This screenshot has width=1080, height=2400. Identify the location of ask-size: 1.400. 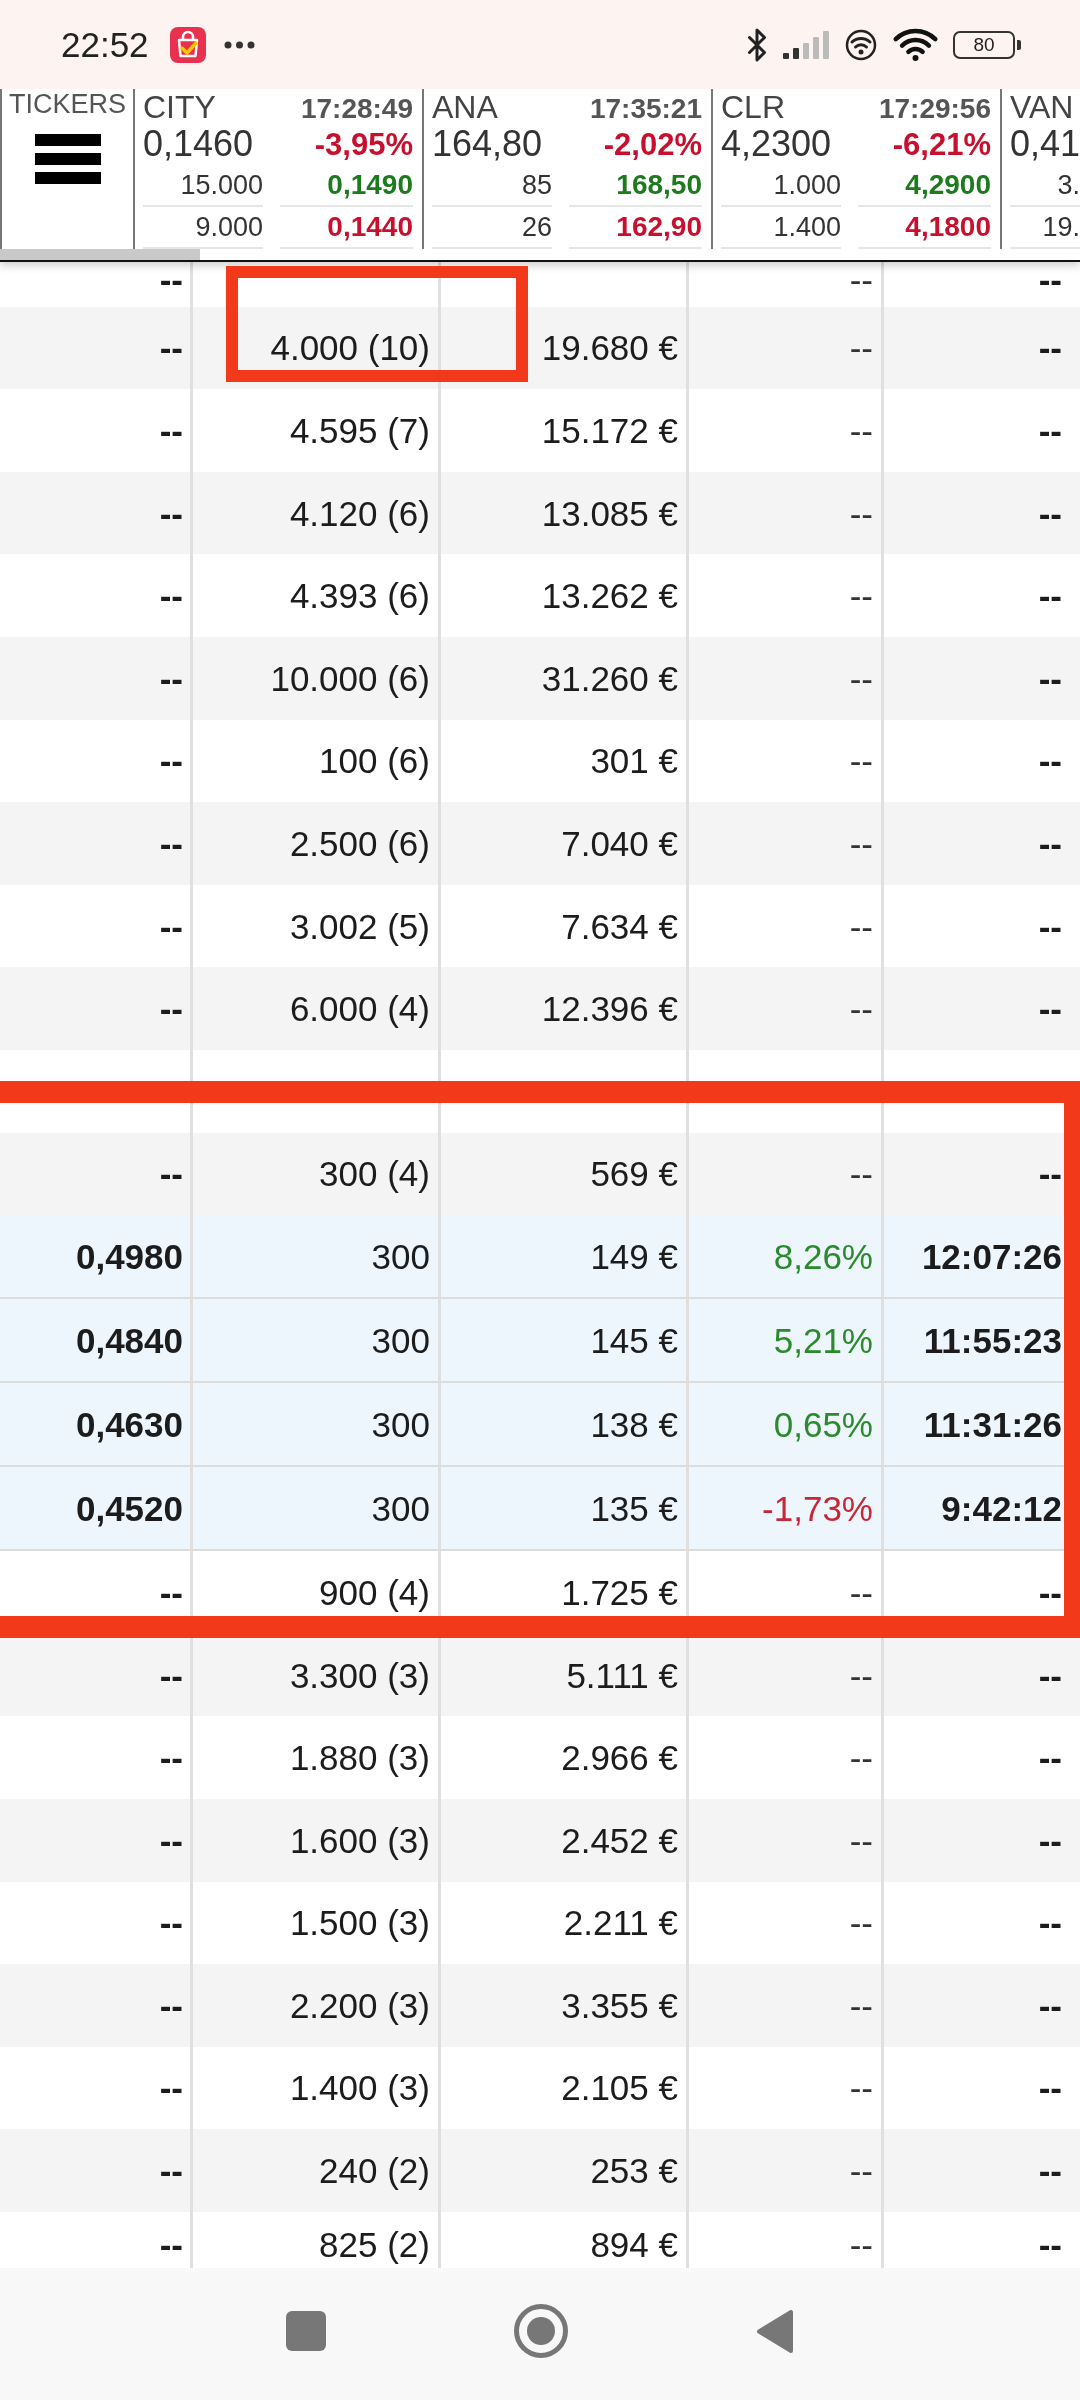
(781, 228).